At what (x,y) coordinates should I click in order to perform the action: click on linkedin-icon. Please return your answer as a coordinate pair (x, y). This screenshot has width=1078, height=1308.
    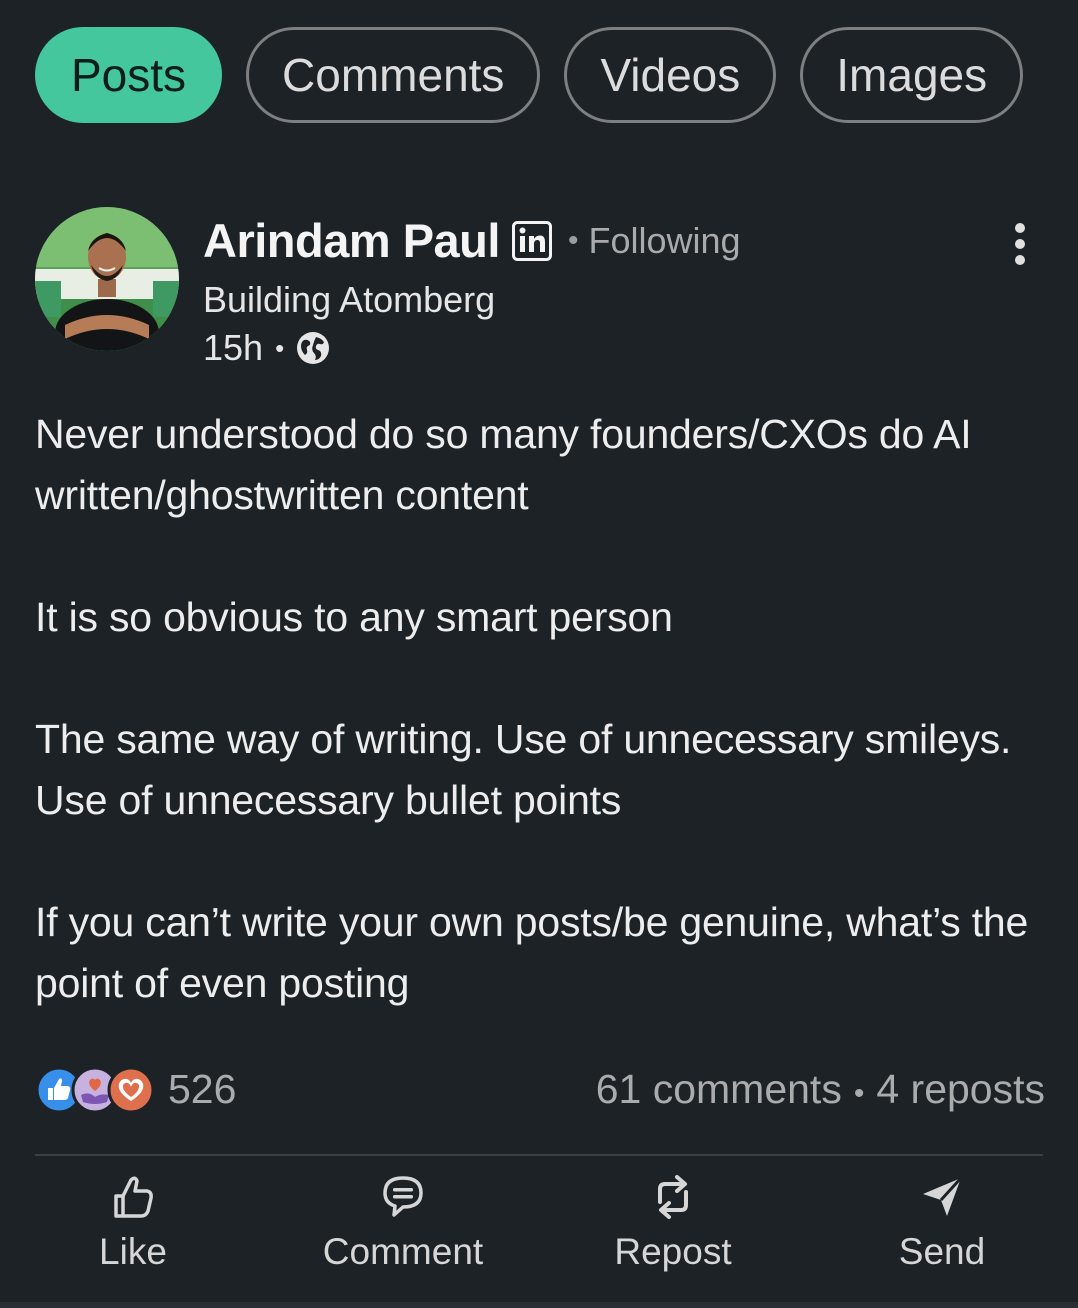
    Looking at the image, I should click on (531, 240).